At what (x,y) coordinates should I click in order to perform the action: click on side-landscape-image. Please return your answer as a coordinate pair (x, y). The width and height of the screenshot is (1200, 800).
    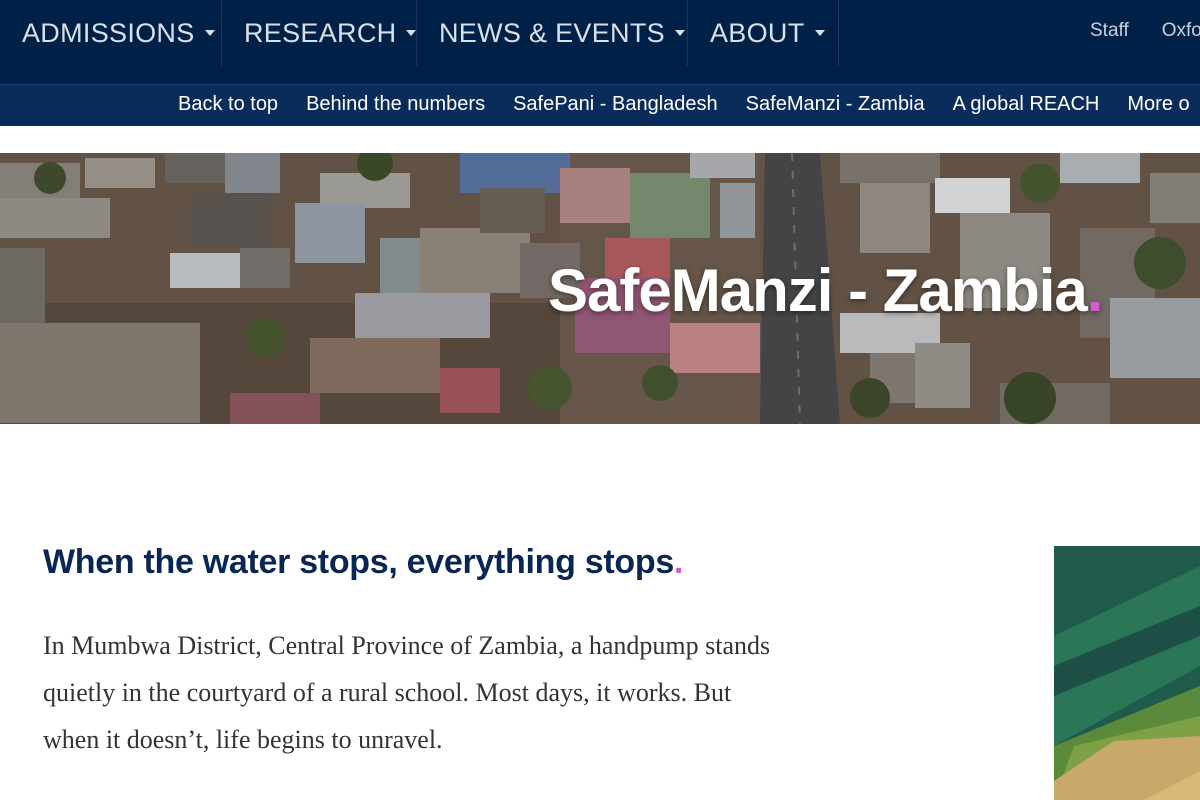
    Looking at the image, I should click on (1127, 673).